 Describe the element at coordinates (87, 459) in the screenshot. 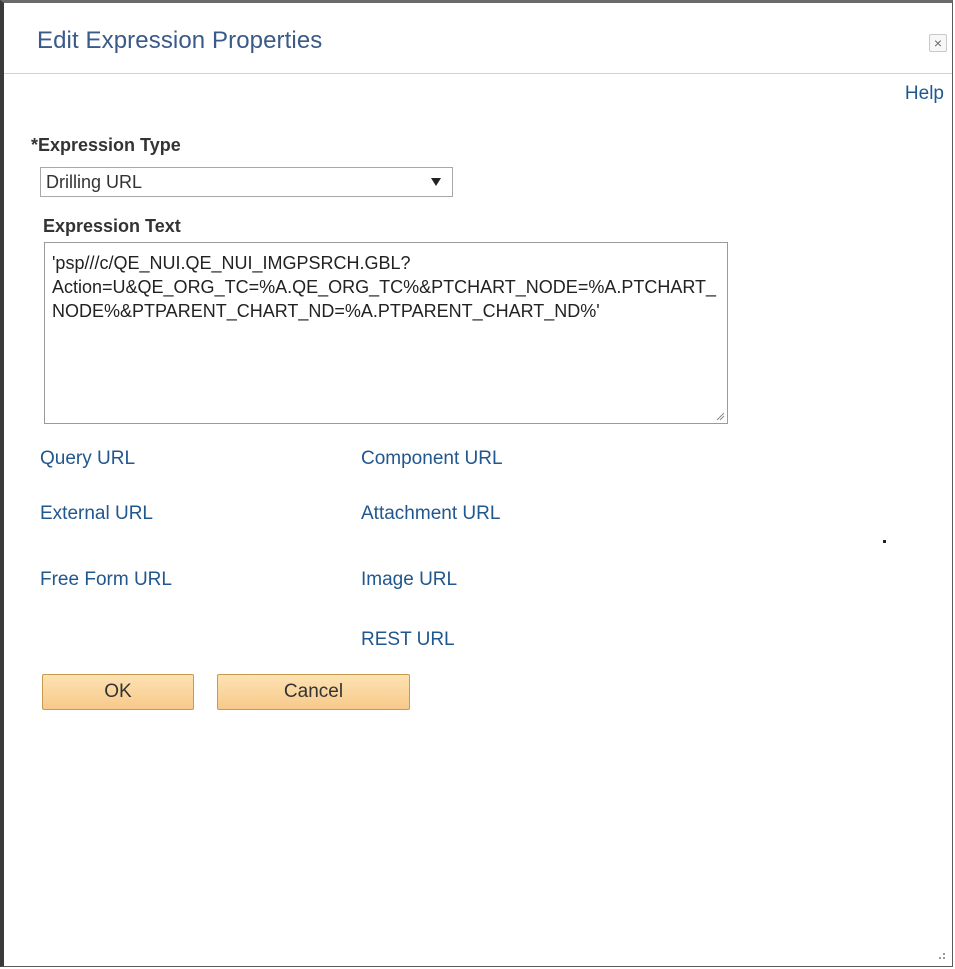

I see `query-url-link: Query URL` at that location.